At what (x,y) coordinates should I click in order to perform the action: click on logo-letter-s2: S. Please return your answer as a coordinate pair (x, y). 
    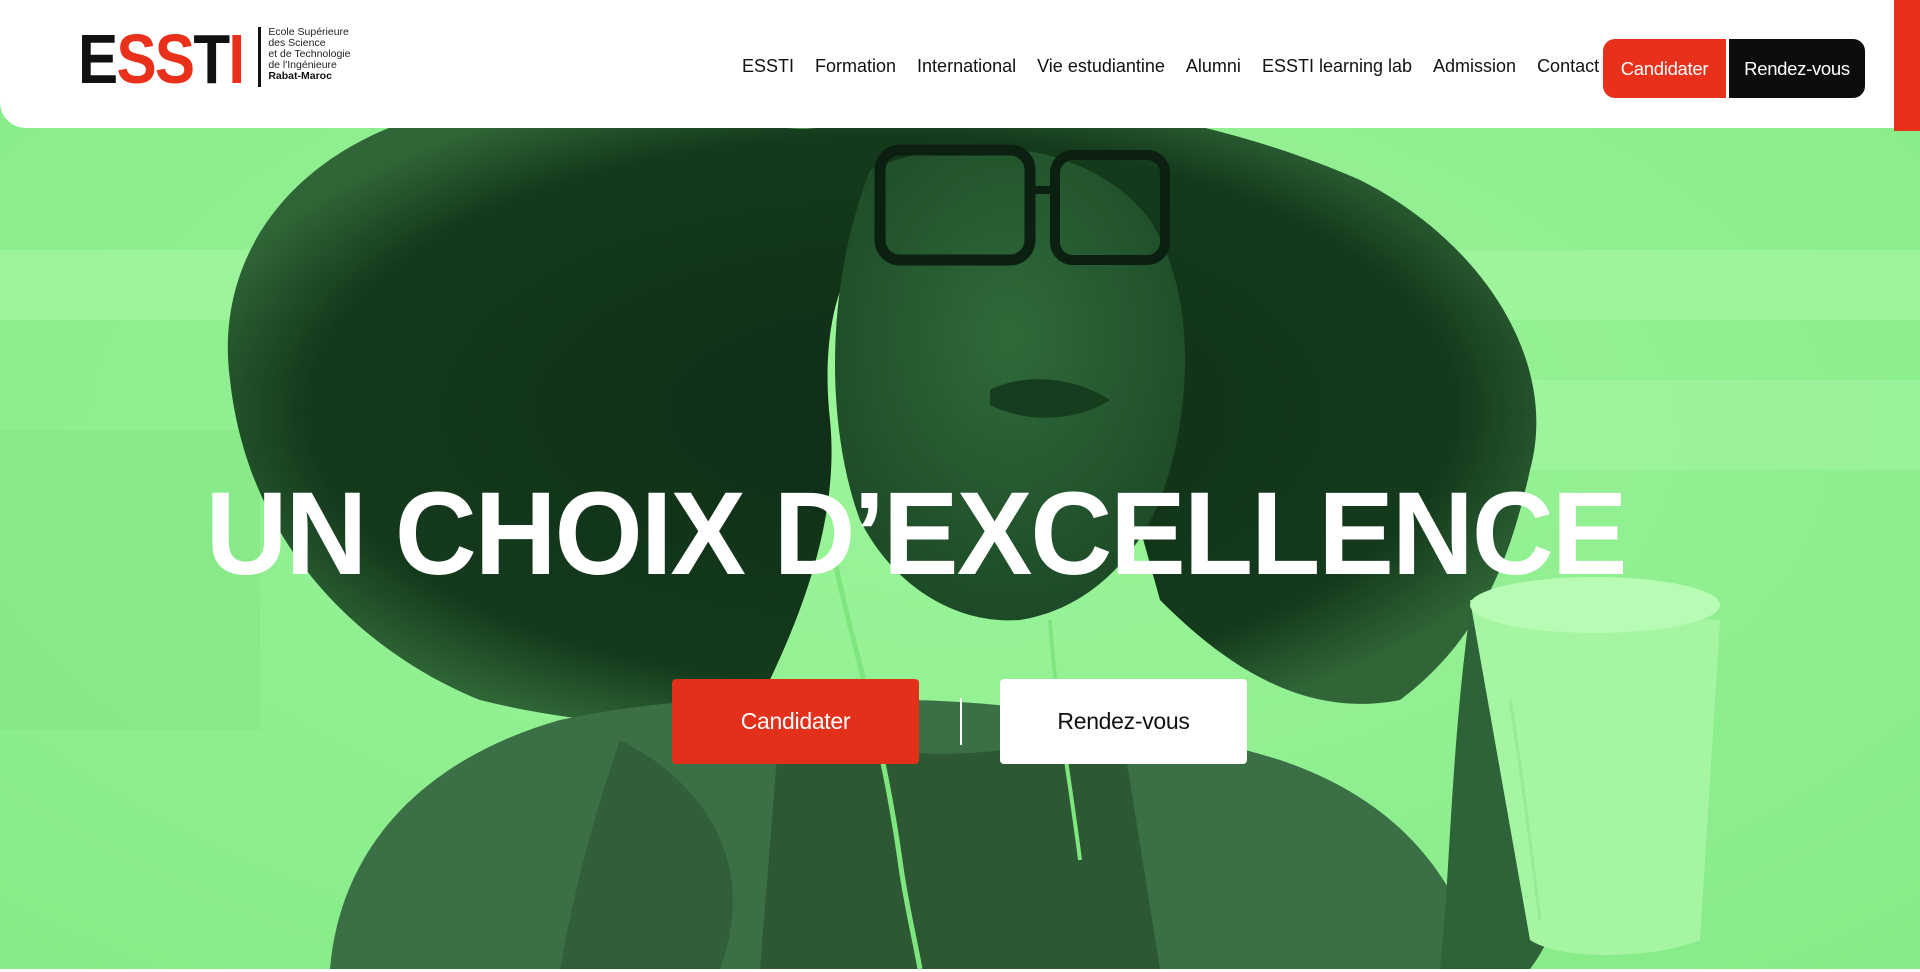
    Looking at the image, I should click on (174, 59).